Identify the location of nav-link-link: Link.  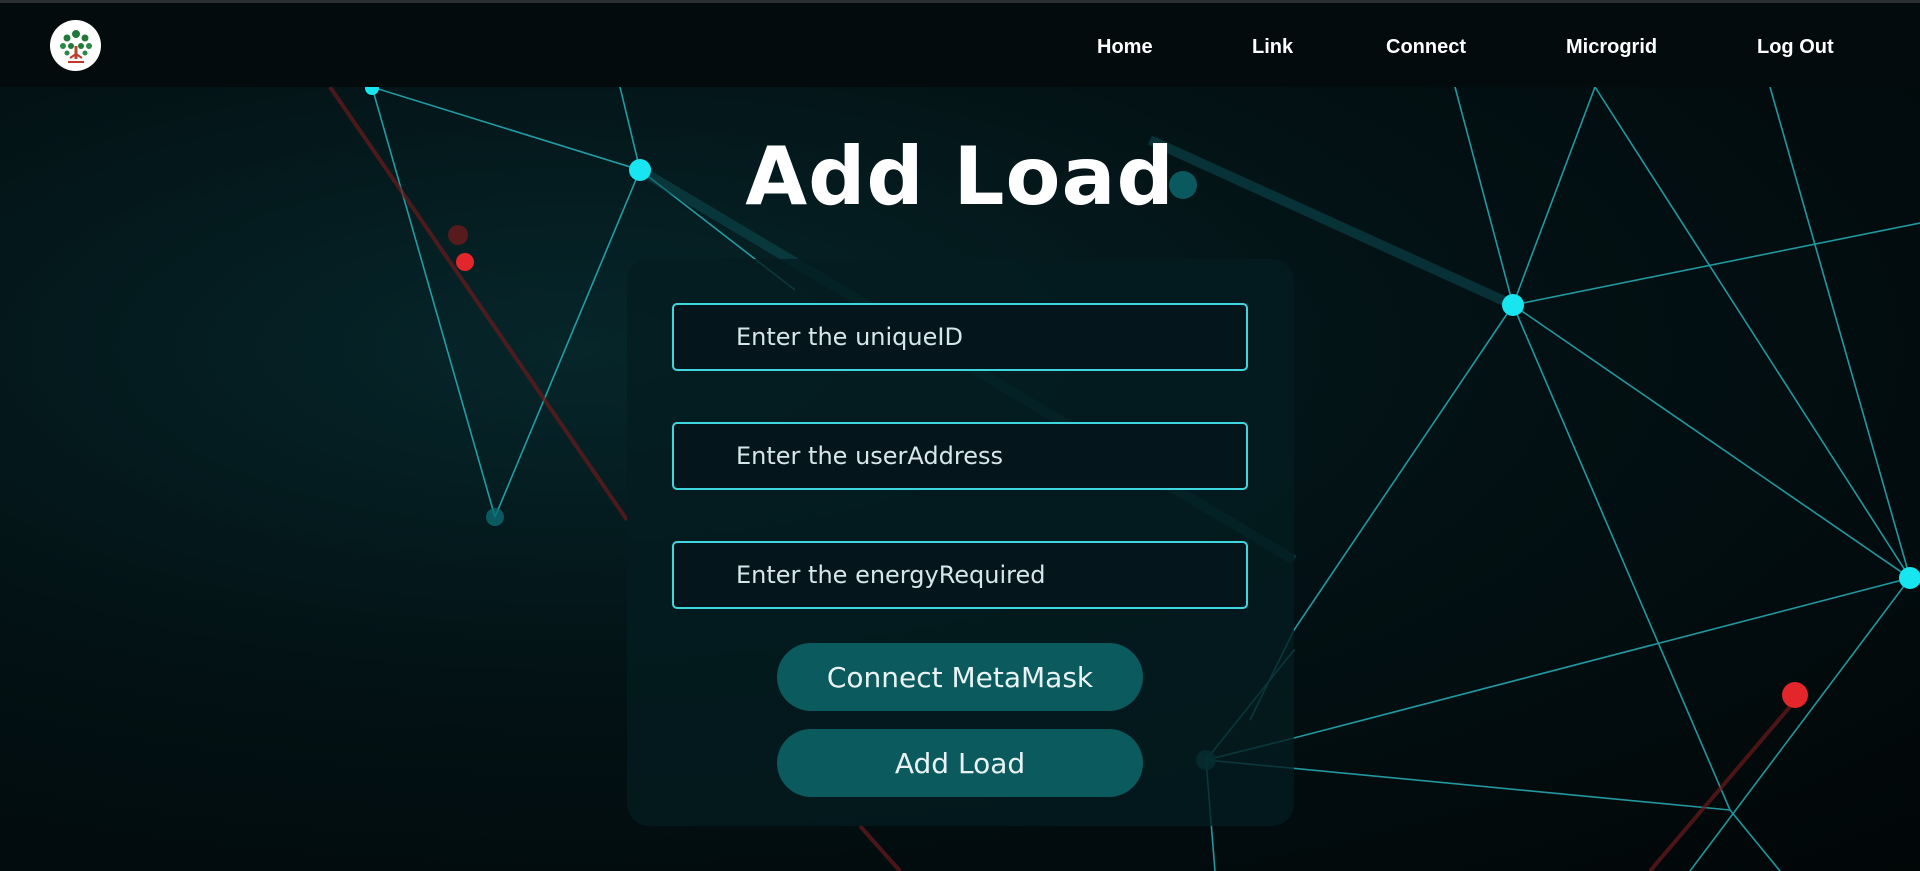
(1272, 47).